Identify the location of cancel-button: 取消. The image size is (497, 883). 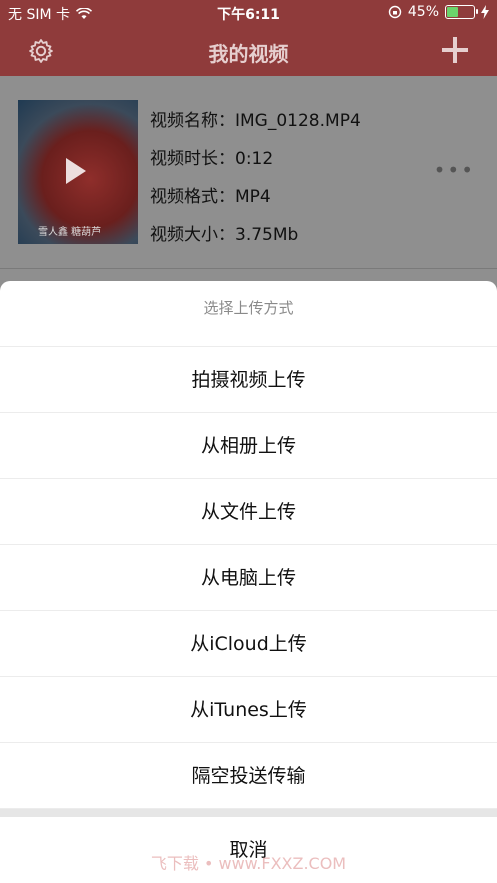
(248, 850).